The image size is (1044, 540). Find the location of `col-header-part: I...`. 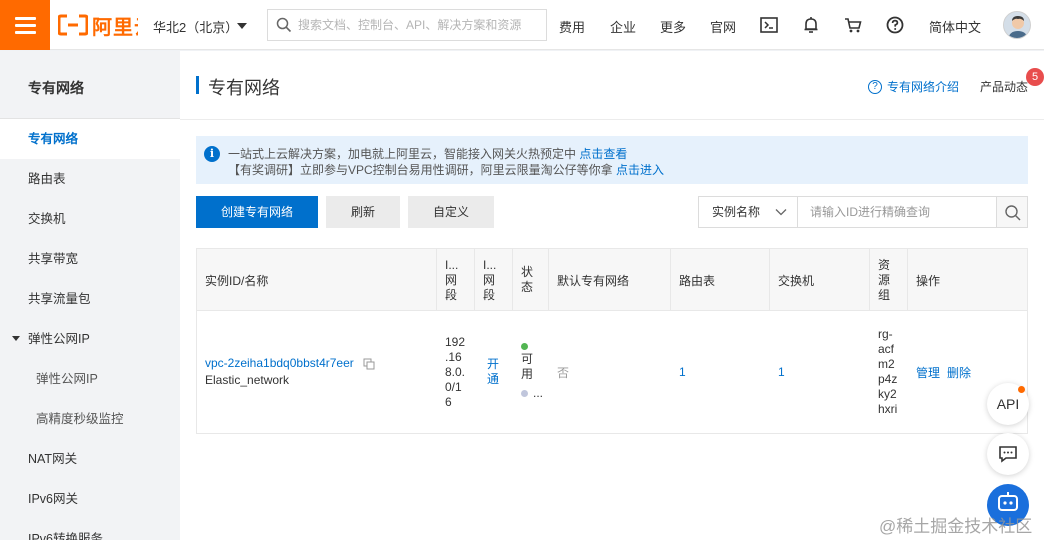

col-header-part: I... is located at coordinates (490, 264).